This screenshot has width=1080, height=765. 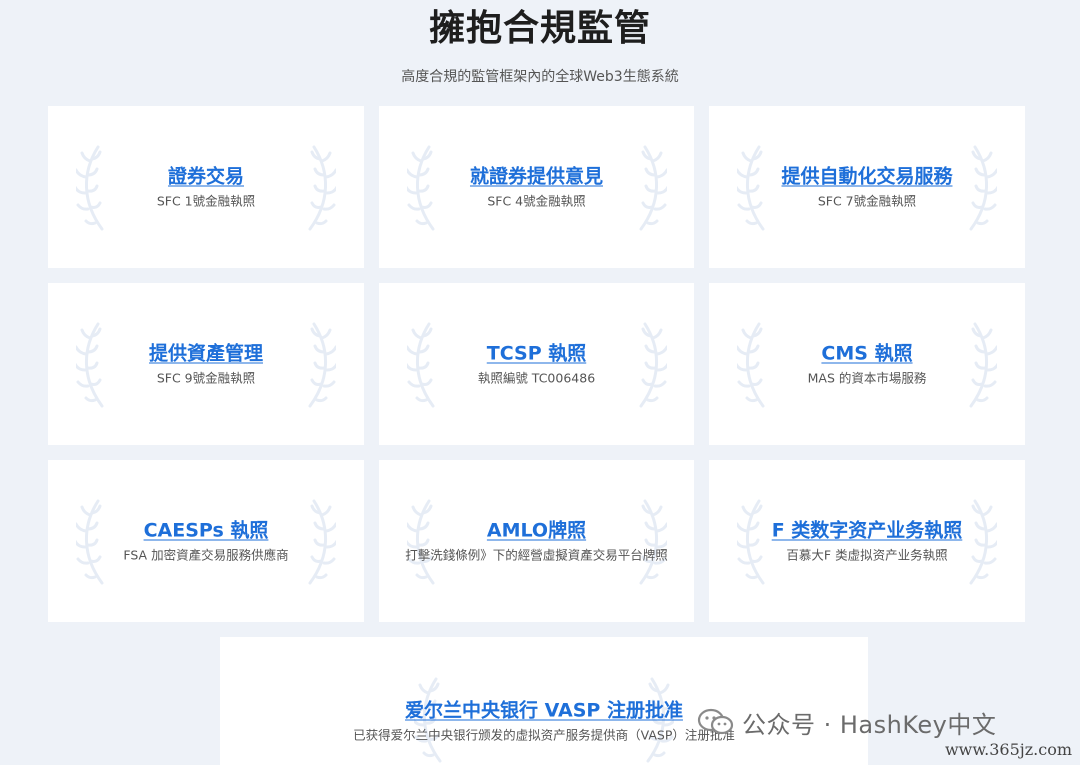 I want to click on license-card-asset-management: 提供資產管理 SFC 9號金融執照, so click(x=206, y=364).